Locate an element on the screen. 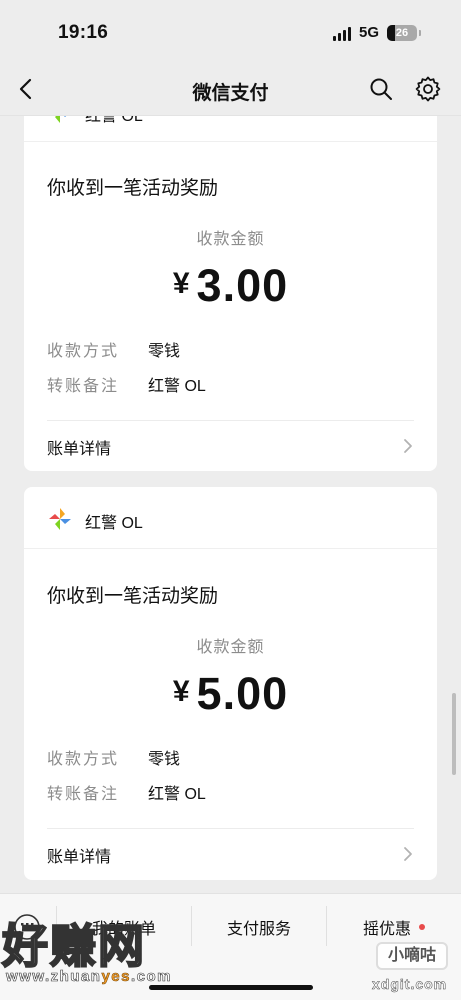 The image size is (461, 1000). signal-icon is located at coordinates (341, 33).